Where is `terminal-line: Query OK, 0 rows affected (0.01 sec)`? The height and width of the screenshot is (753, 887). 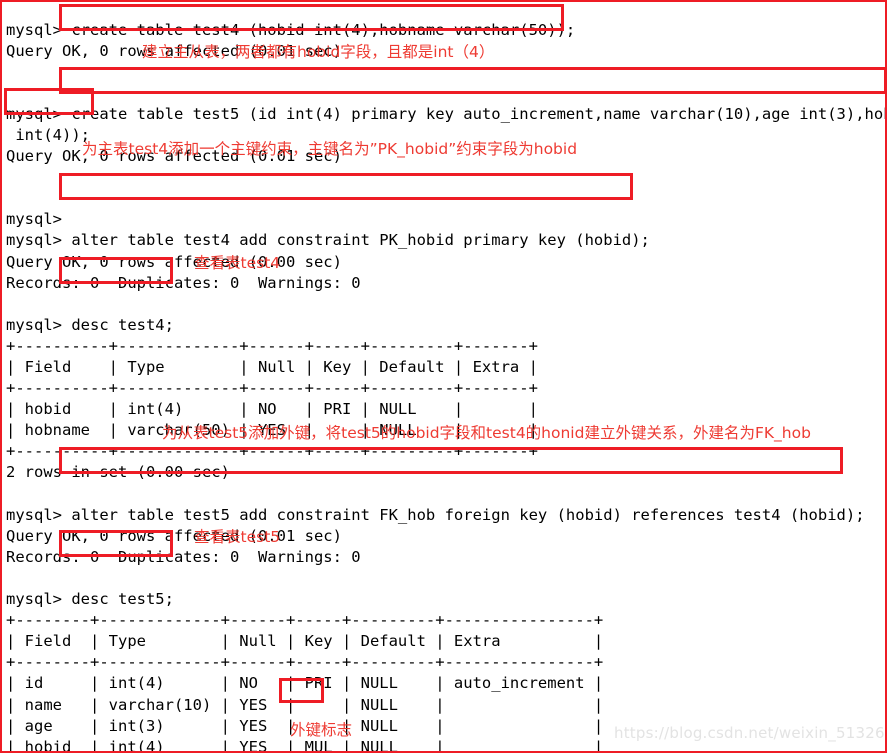
terminal-line: Query OK, 0 rows affected (0.01 sec) is located at coordinates (174, 535).